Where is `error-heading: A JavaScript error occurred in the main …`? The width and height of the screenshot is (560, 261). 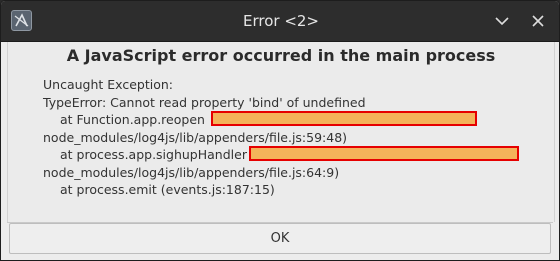 error-heading: A JavaScript error occurred in the main … is located at coordinates (281, 55).